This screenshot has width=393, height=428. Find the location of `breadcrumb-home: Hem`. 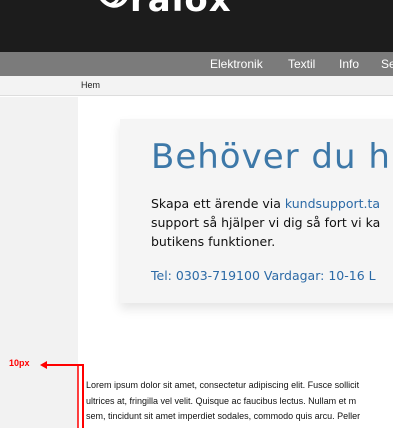

breadcrumb-home: Hem is located at coordinates (90, 85).